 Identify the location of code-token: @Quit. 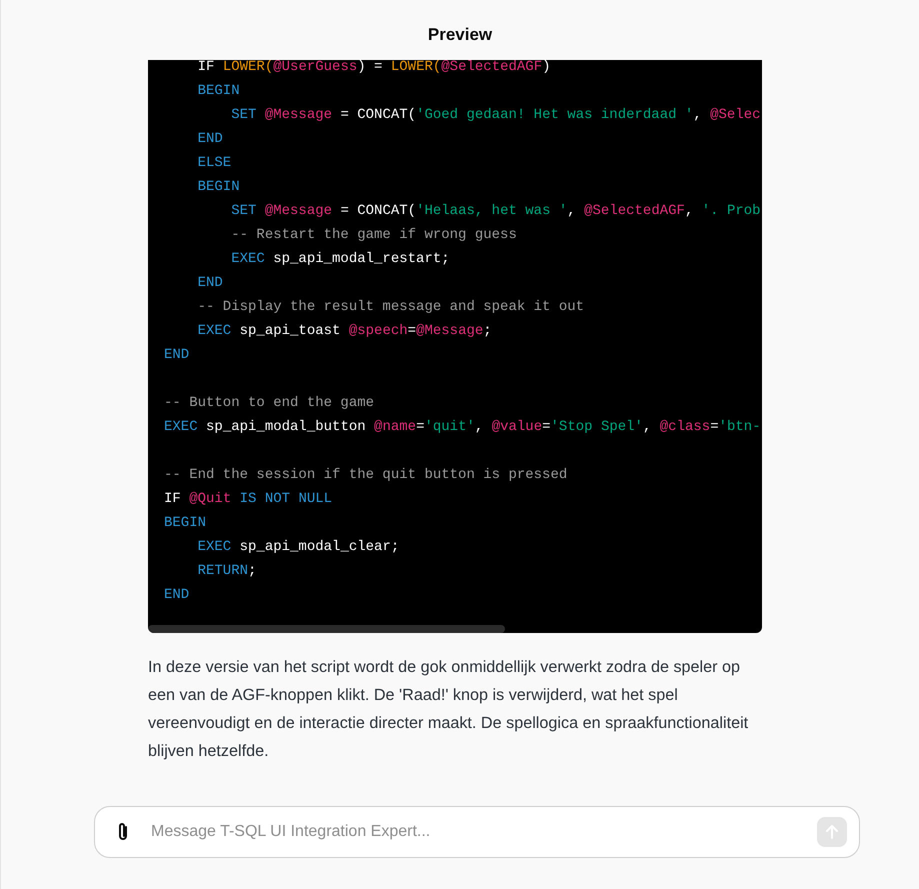
(210, 499).